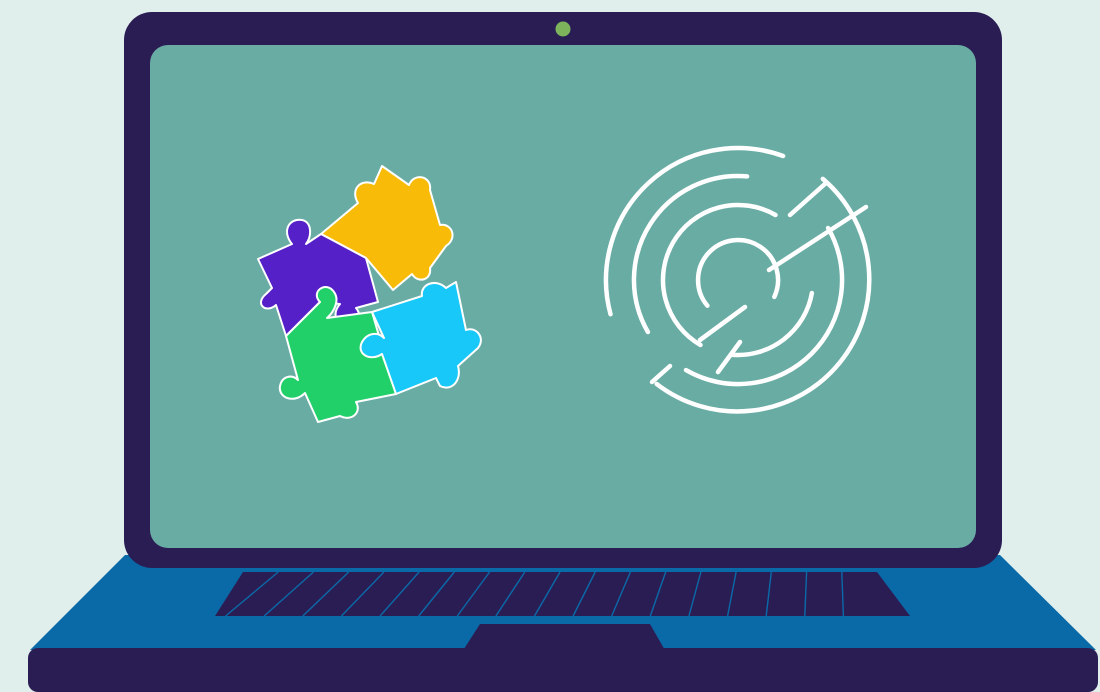  What do you see at coordinates (564, 638) in the screenshot?
I see `trackpad` at bounding box center [564, 638].